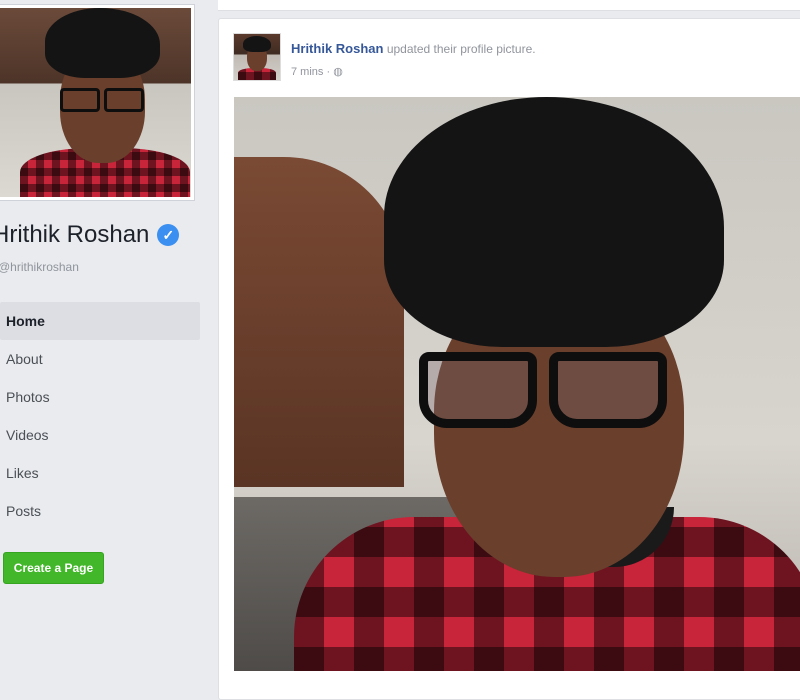 The width and height of the screenshot is (800, 700). I want to click on post-author-avatar, so click(257, 57).